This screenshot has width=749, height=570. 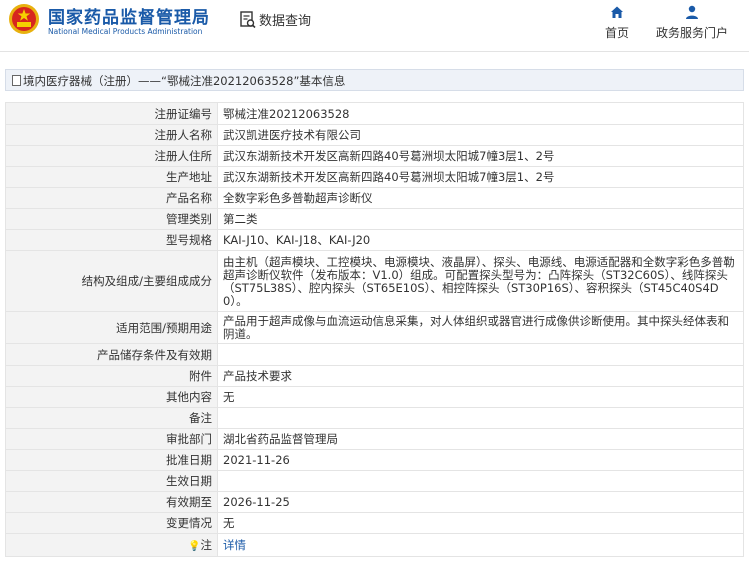 I want to click on field-label: 管理类别, so click(x=111, y=219).